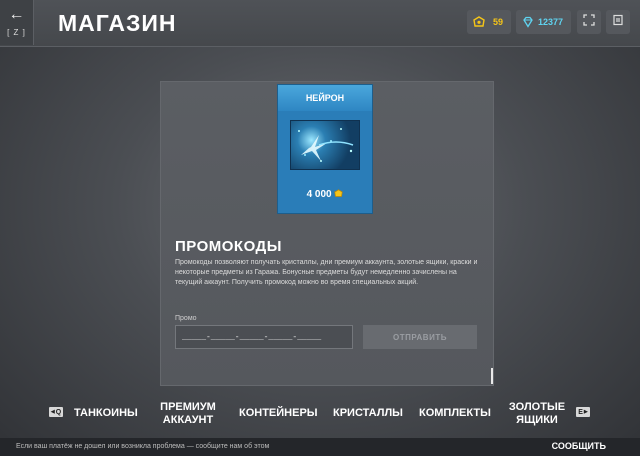  Describe the element at coordinates (528, 22) in the screenshot. I see `crystal-icon` at that location.